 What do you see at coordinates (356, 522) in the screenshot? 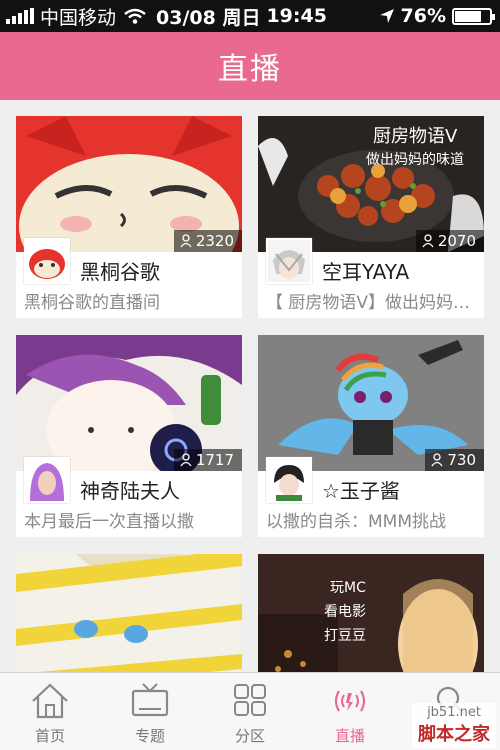
I see `room-description: 以撒的自杀：MMM挑战` at bounding box center [356, 522].